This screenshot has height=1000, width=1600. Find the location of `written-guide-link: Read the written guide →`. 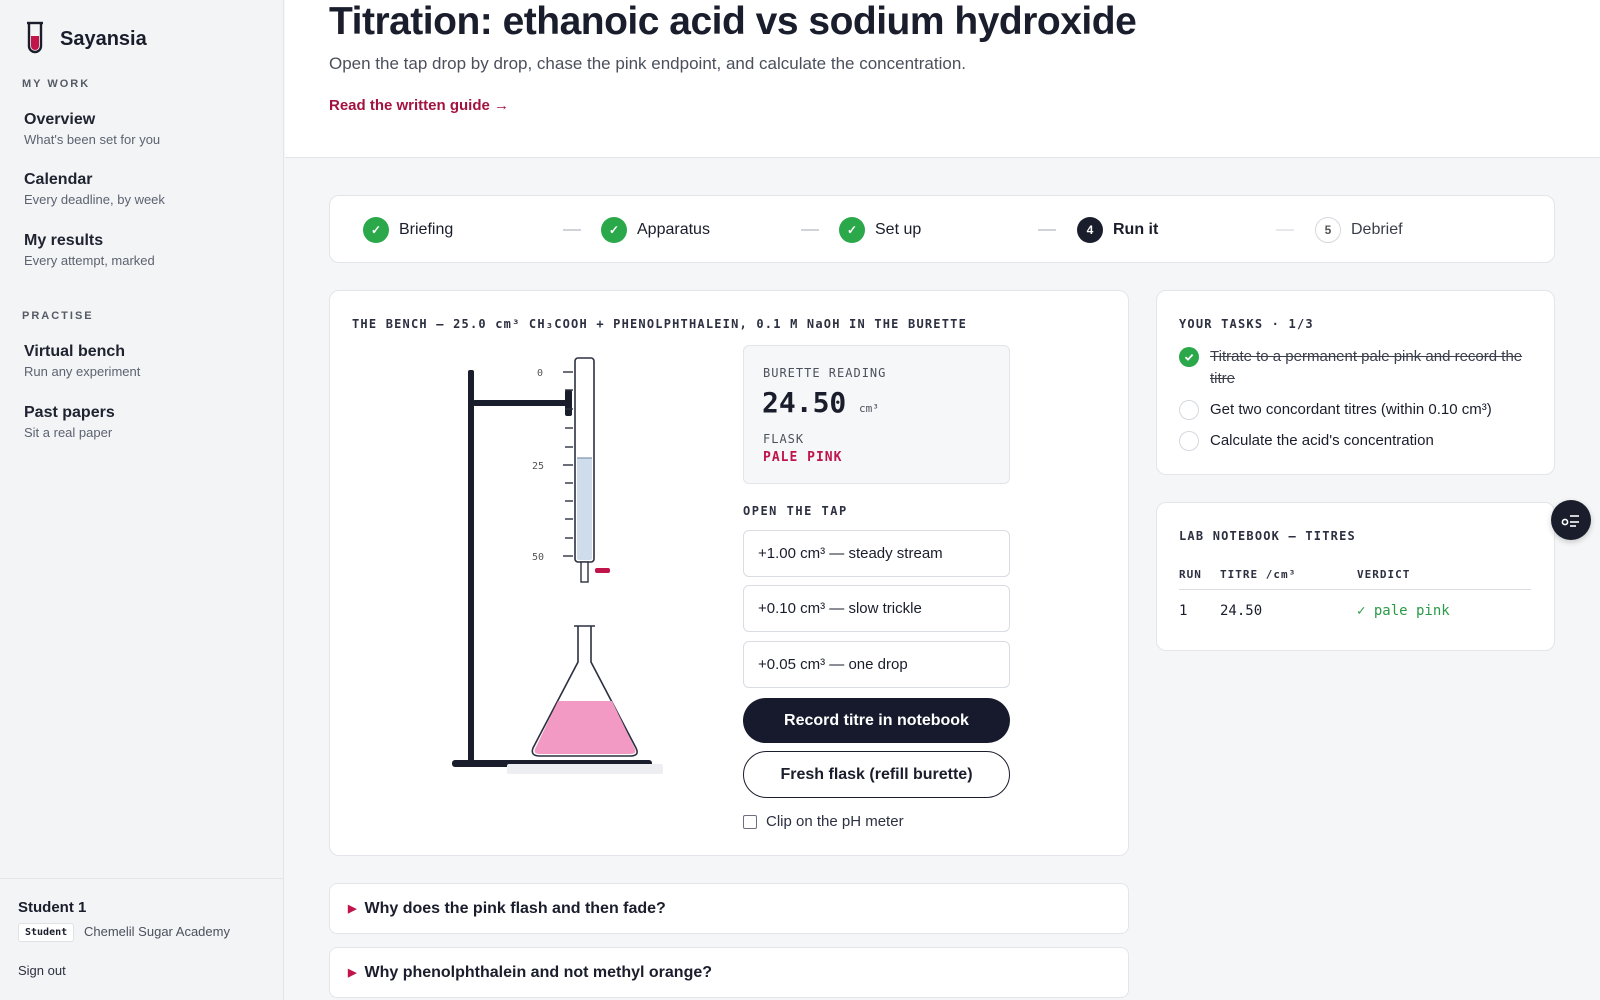

written-guide-link: Read the written guide → is located at coordinates (419, 105).